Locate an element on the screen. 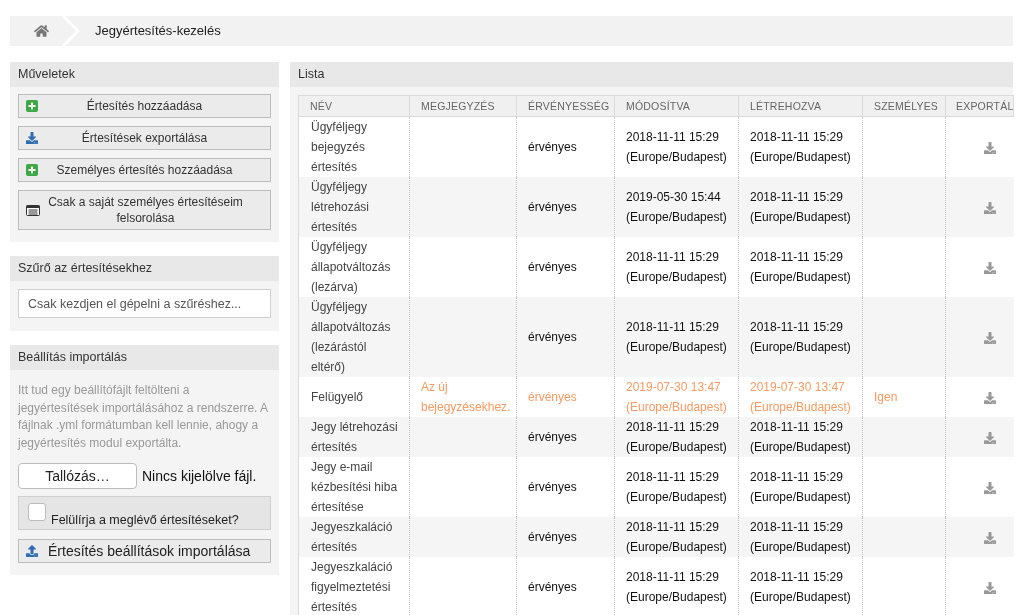 Image resolution: width=1025 pixels, height=615 pixels. table-row: Jegy létrehozási értesítés érvényes 2018-11-11 15:29 (Europe/Budapest) 2018-11-11 15:29 (Europe/Budapest) is located at coordinates (656, 437).